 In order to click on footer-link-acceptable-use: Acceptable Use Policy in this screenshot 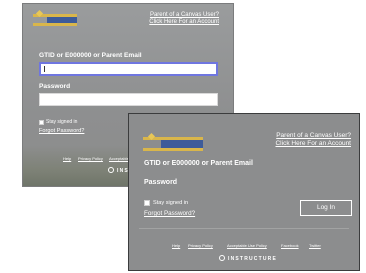, I will do `click(247, 245)`.